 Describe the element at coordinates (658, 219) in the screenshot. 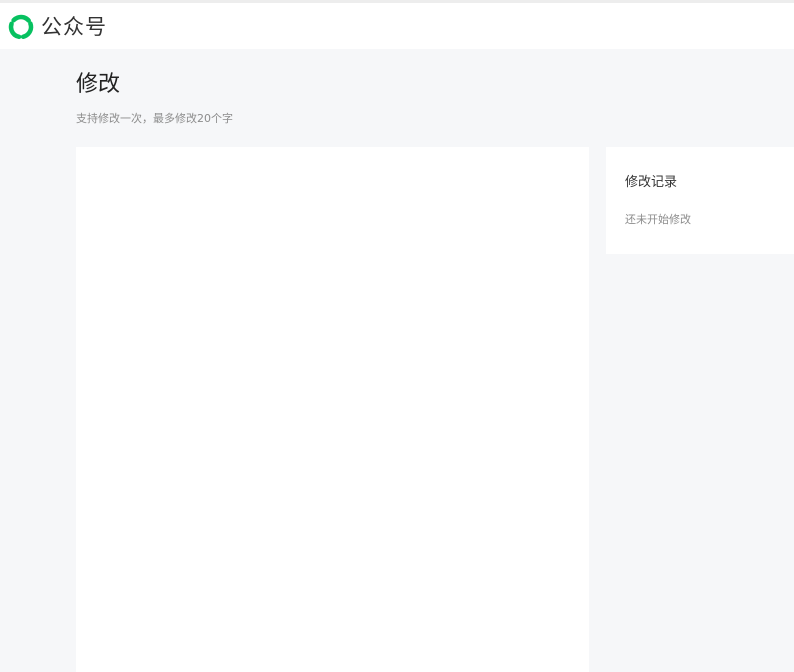

I see `edit-history-empty-text: 还未开始修改` at that location.